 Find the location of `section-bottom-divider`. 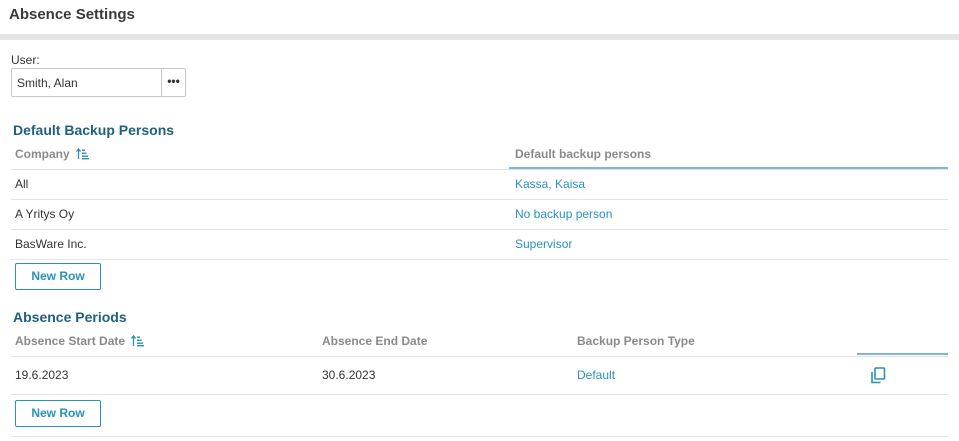

section-bottom-divider is located at coordinates (479, 436).